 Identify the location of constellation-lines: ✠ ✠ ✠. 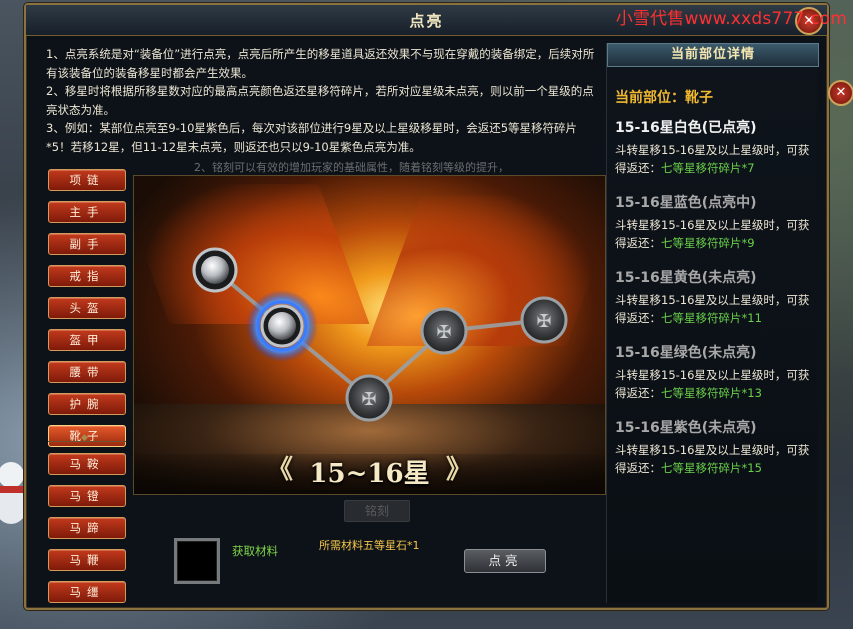
(380, 334).